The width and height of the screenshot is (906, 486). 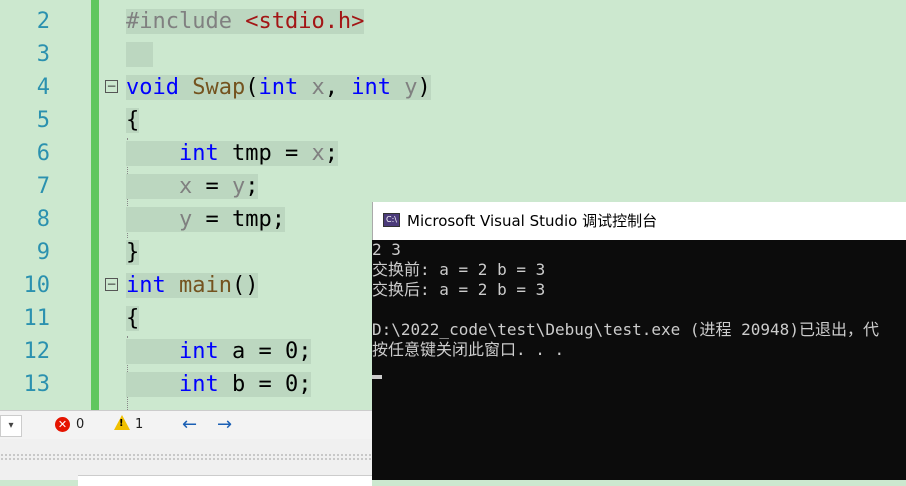 I want to click on panel-grip, so click(x=186, y=457).